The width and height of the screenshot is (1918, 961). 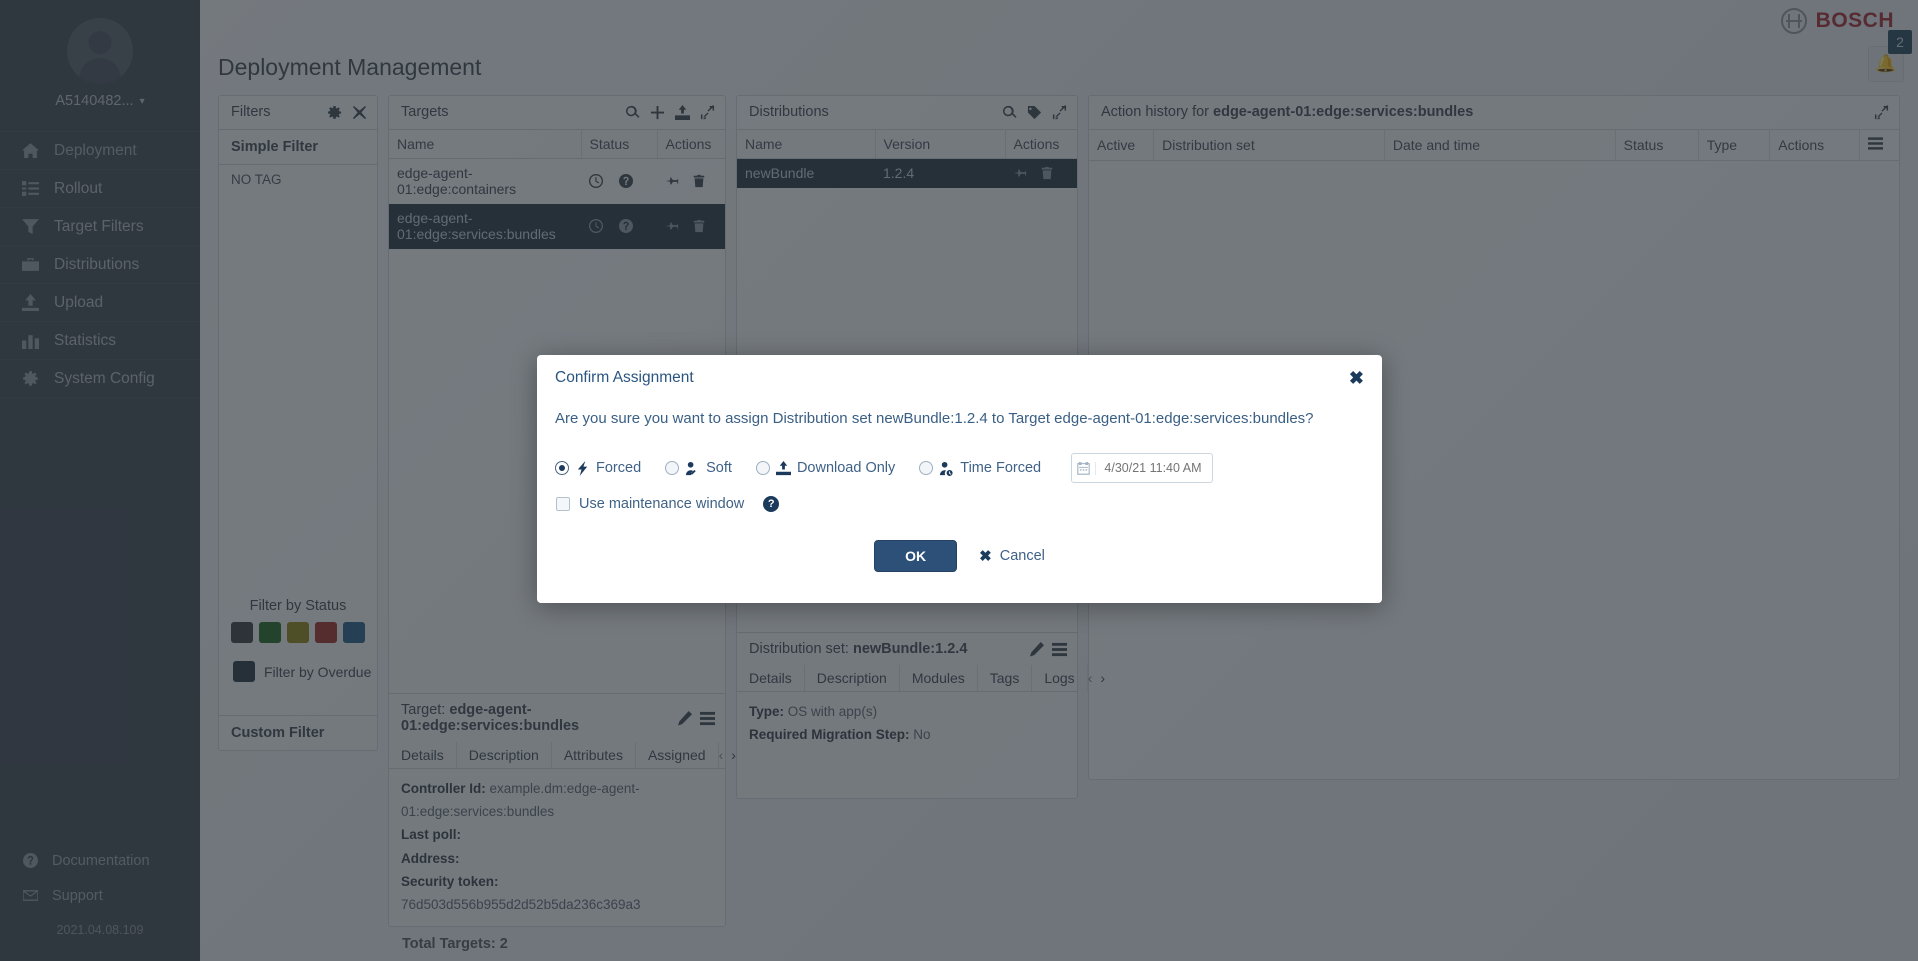 I want to click on help-icon: ?, so click(x=771, y=504).